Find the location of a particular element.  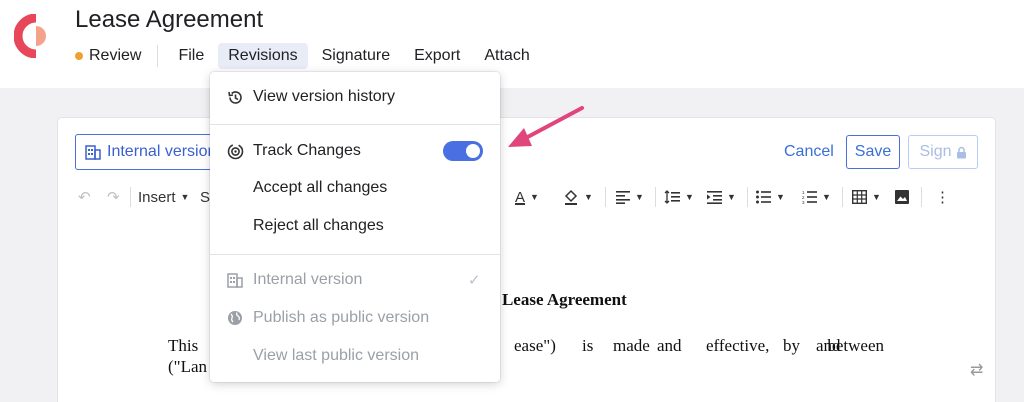

numbered-list-icon: 1 2 3 is located at coordinates (809, 197).